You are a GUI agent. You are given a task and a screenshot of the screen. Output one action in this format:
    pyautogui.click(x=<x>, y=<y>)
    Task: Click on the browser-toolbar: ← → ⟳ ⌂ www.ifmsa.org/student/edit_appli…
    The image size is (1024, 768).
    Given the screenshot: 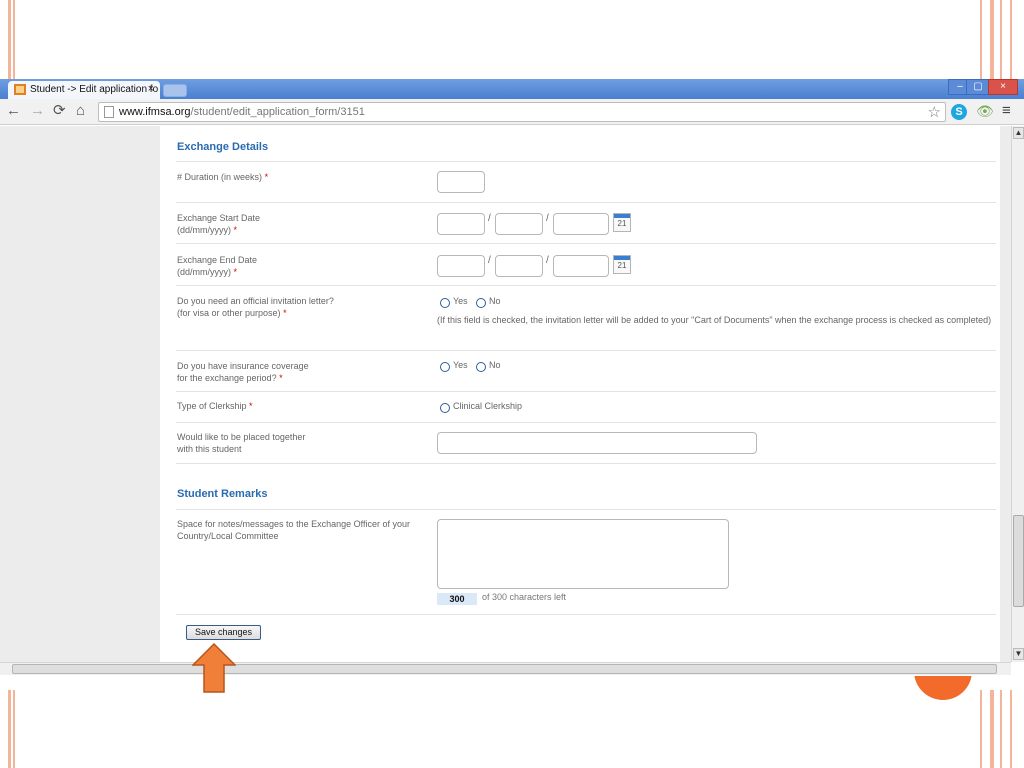 What is the action you would take?
    pyautogui.click(x=512, y=112)
    